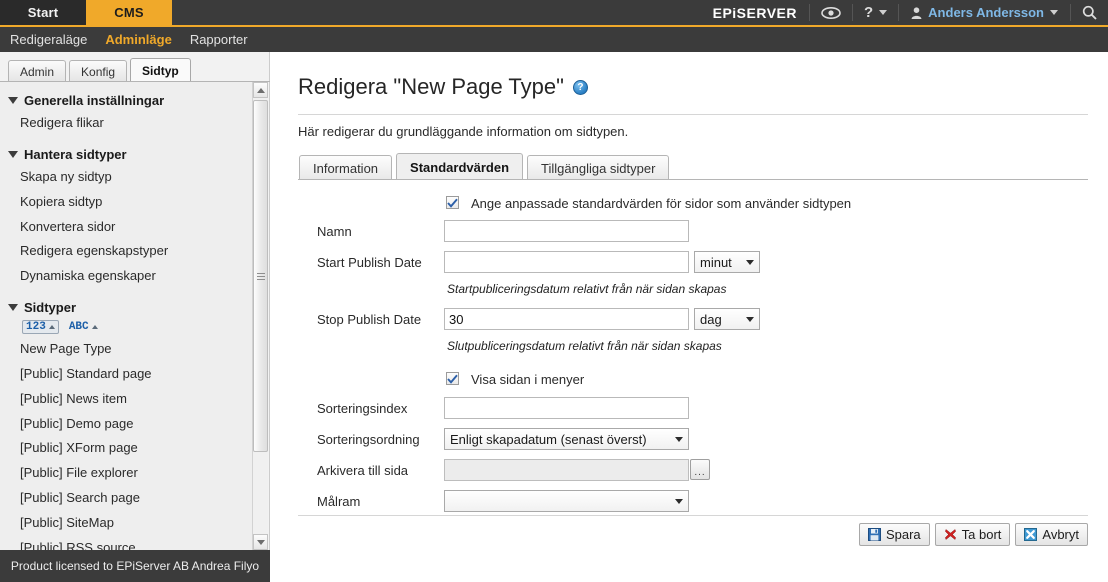  Describe the element at coordinates (126, 374) in the screenshot. I see `list-item: [Public] Standard page` at that location.